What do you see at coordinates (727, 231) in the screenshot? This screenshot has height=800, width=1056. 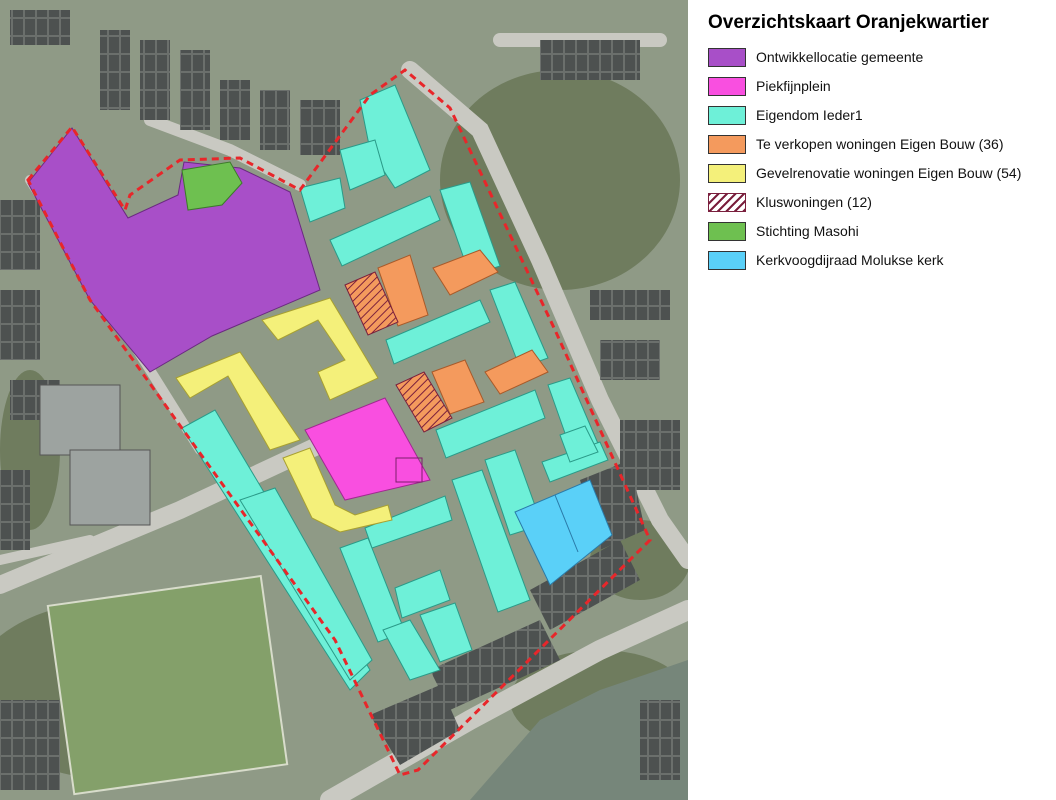 I see `green-swatch` at bounding box center [727, 231].